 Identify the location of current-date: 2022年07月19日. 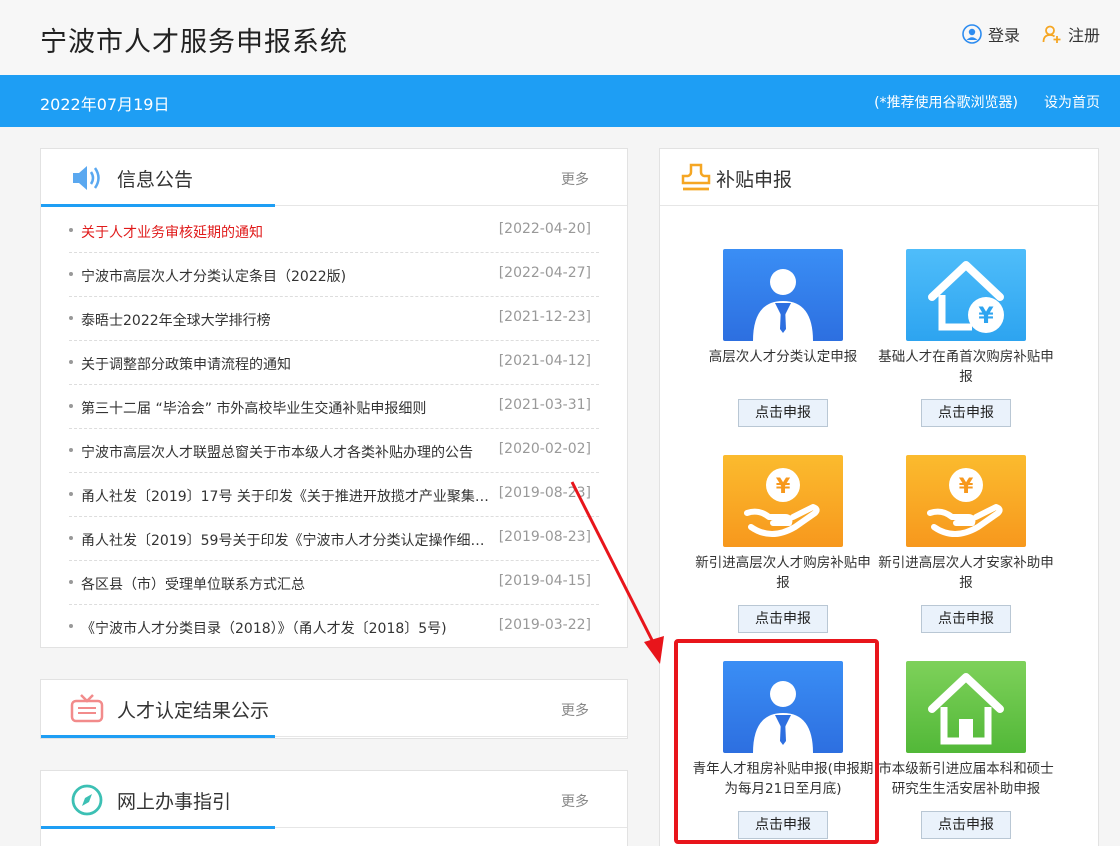
(105, 104).